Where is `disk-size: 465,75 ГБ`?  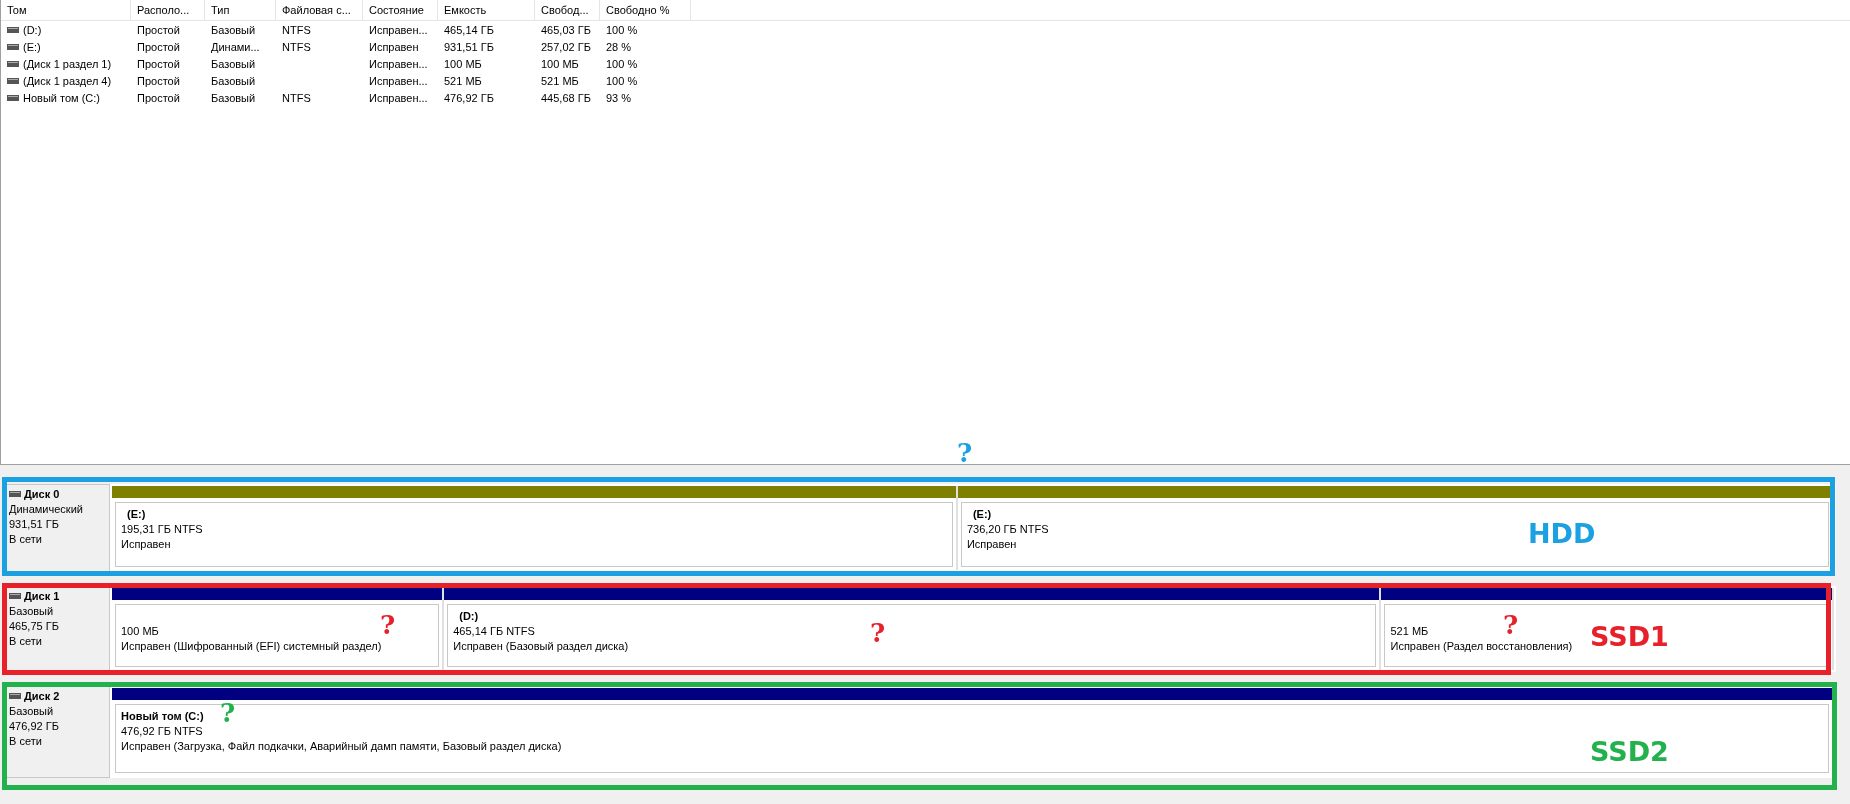 disk-size: 465,75 ГБ is located at coordinates (34, 626).